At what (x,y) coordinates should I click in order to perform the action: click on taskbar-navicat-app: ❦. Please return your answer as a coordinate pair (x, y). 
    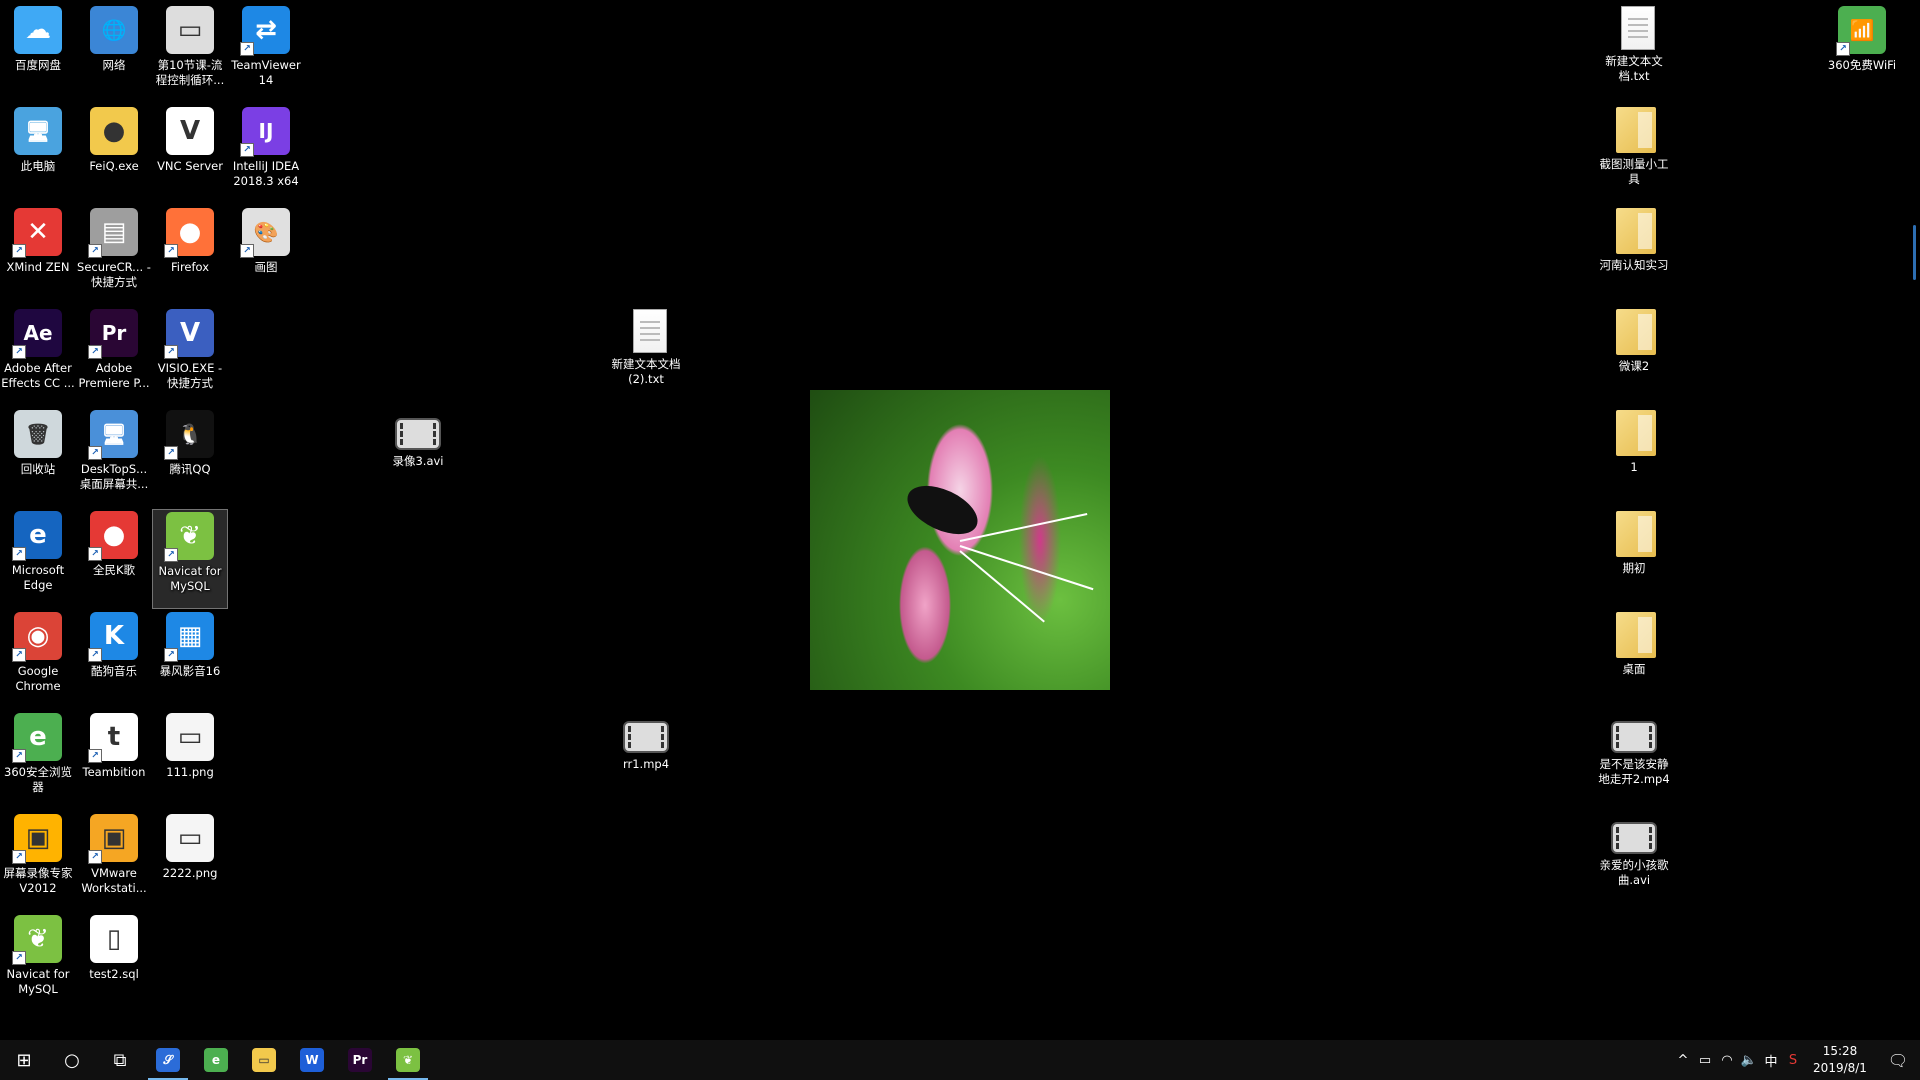
    Looking at the image, I should click on (408, 1060).